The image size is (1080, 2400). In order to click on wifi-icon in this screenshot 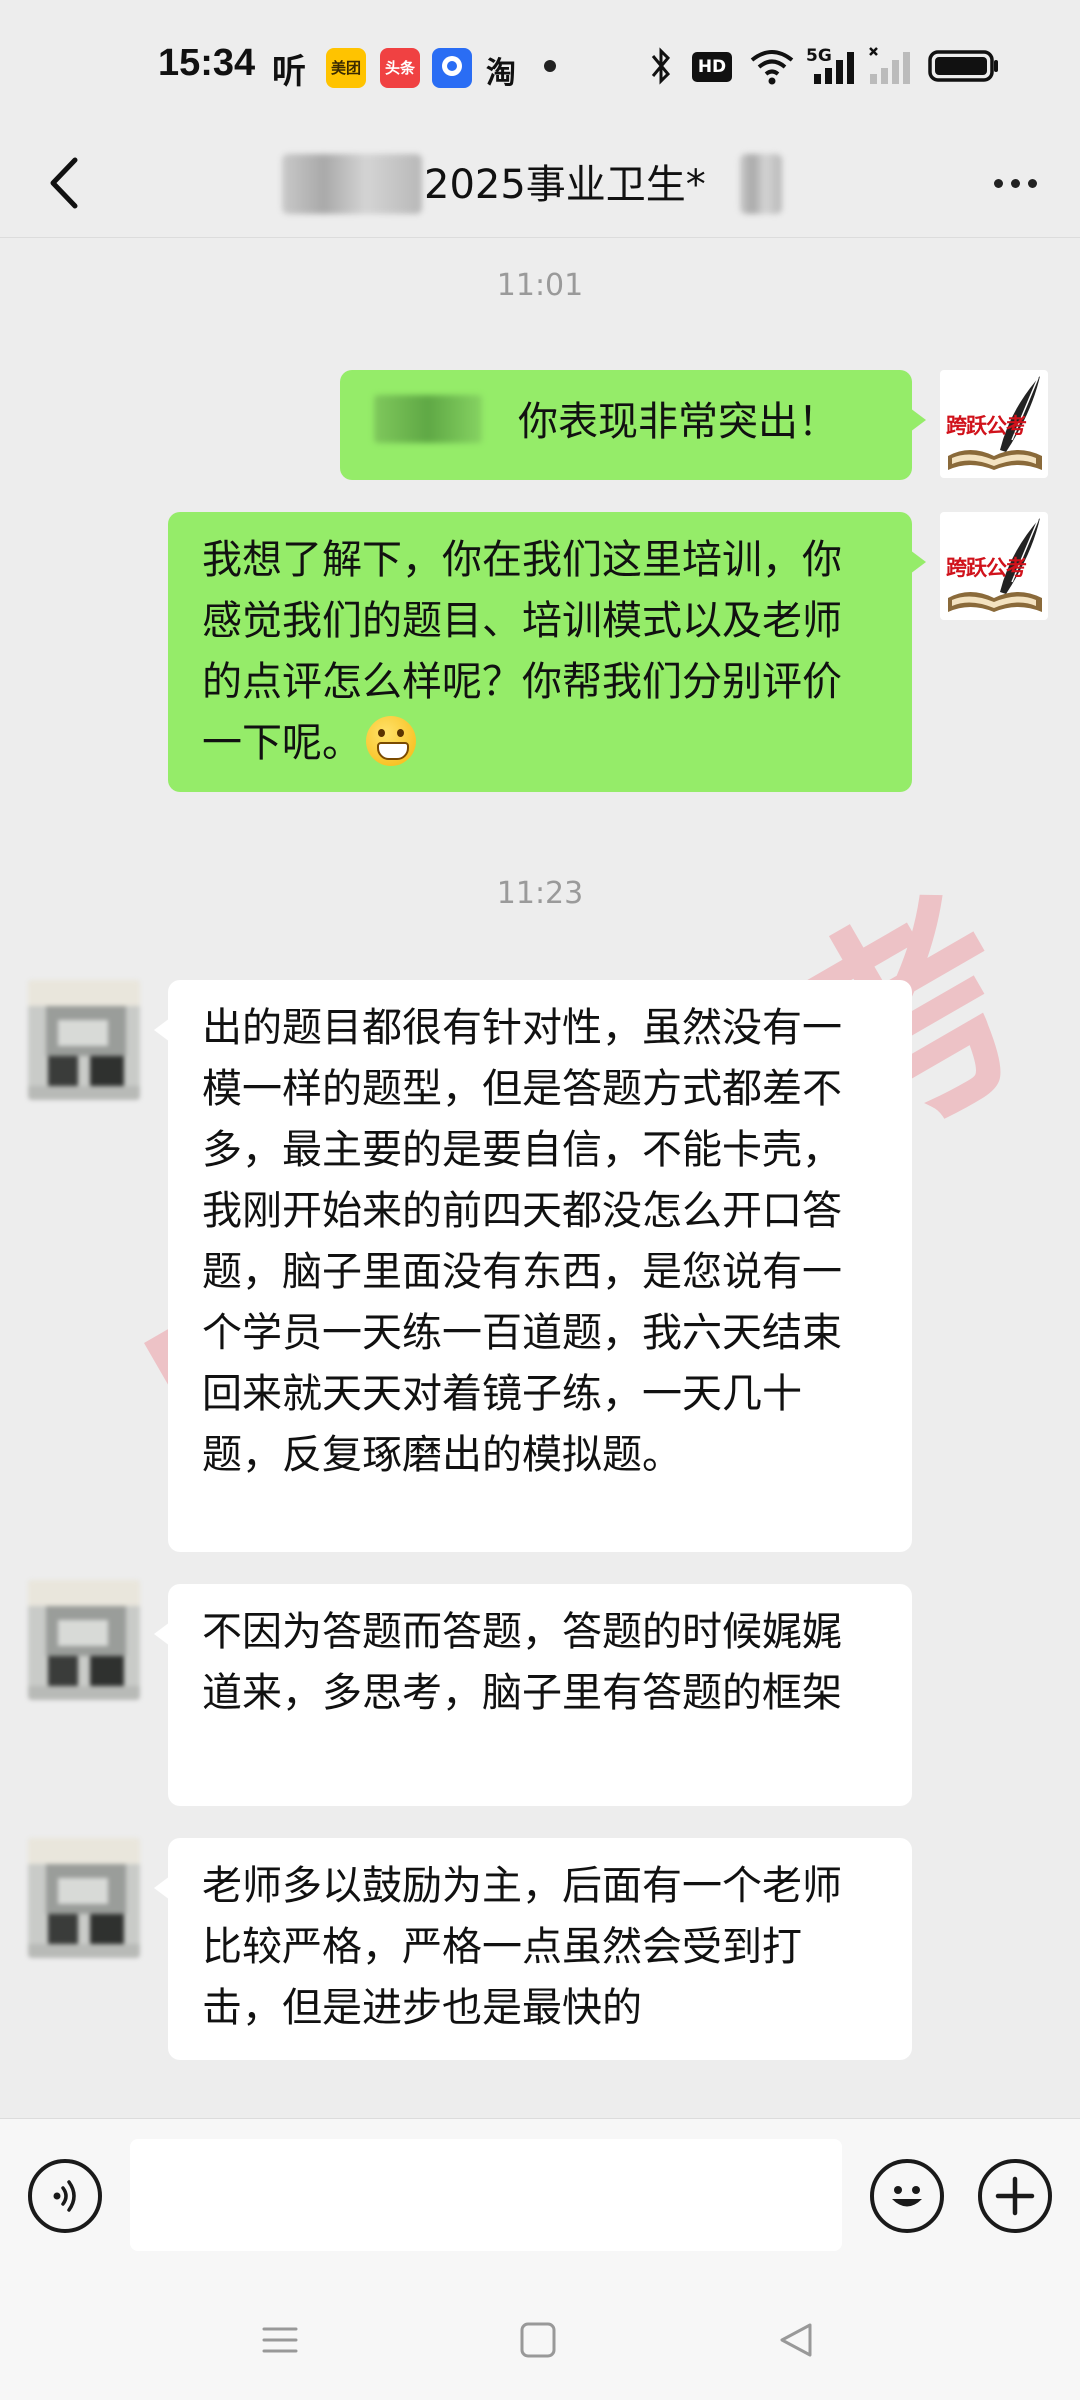, I will do `click(772, 67)`.